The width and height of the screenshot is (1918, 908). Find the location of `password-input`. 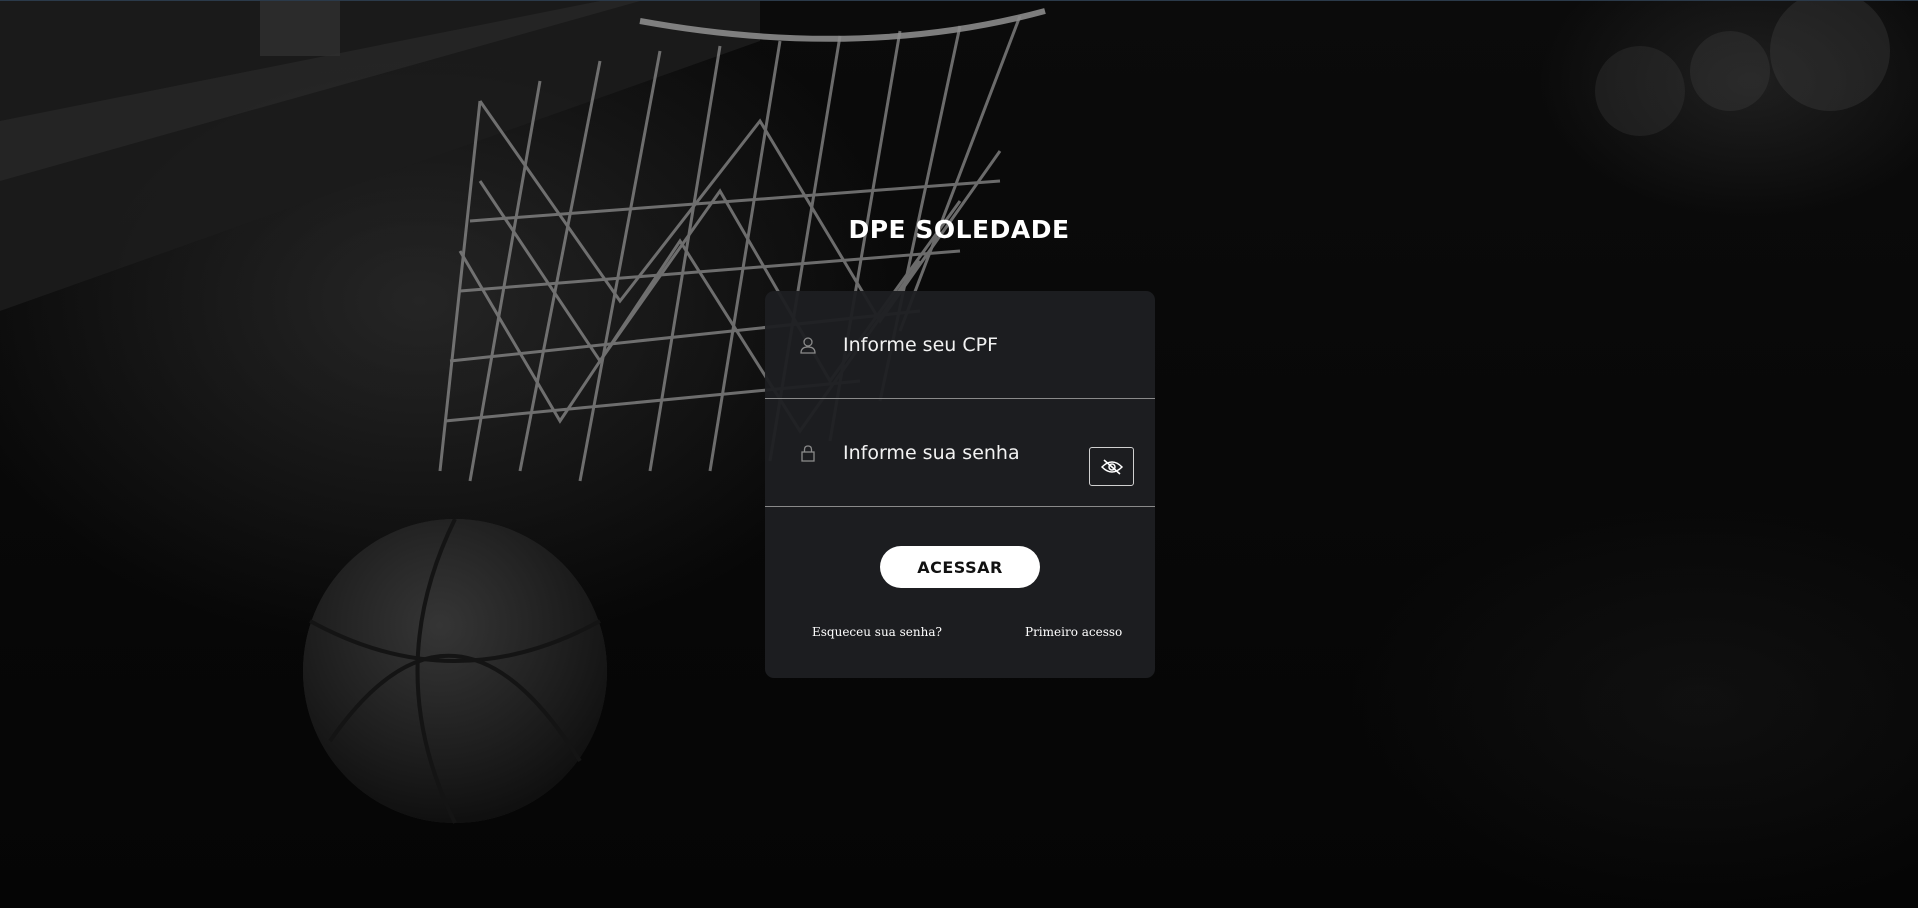

password-input is located at coordinates (963, 452).